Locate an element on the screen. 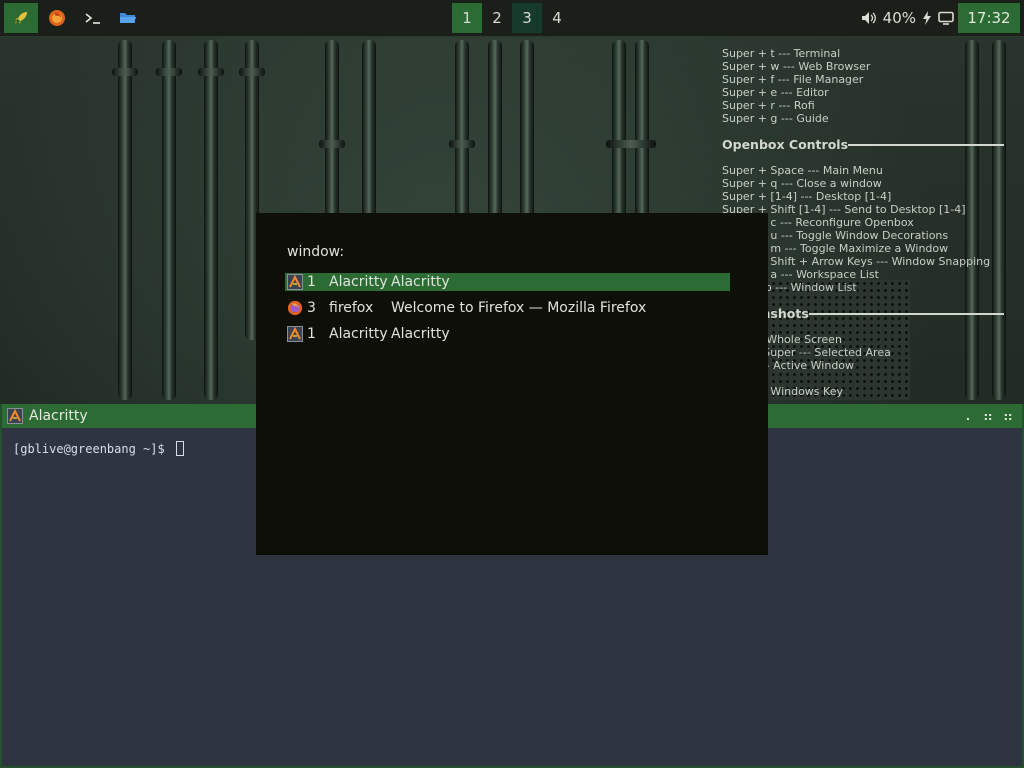 This screenshot has width=1024, height=768. workspace-label: 2 is located at coordinates (497, 18).